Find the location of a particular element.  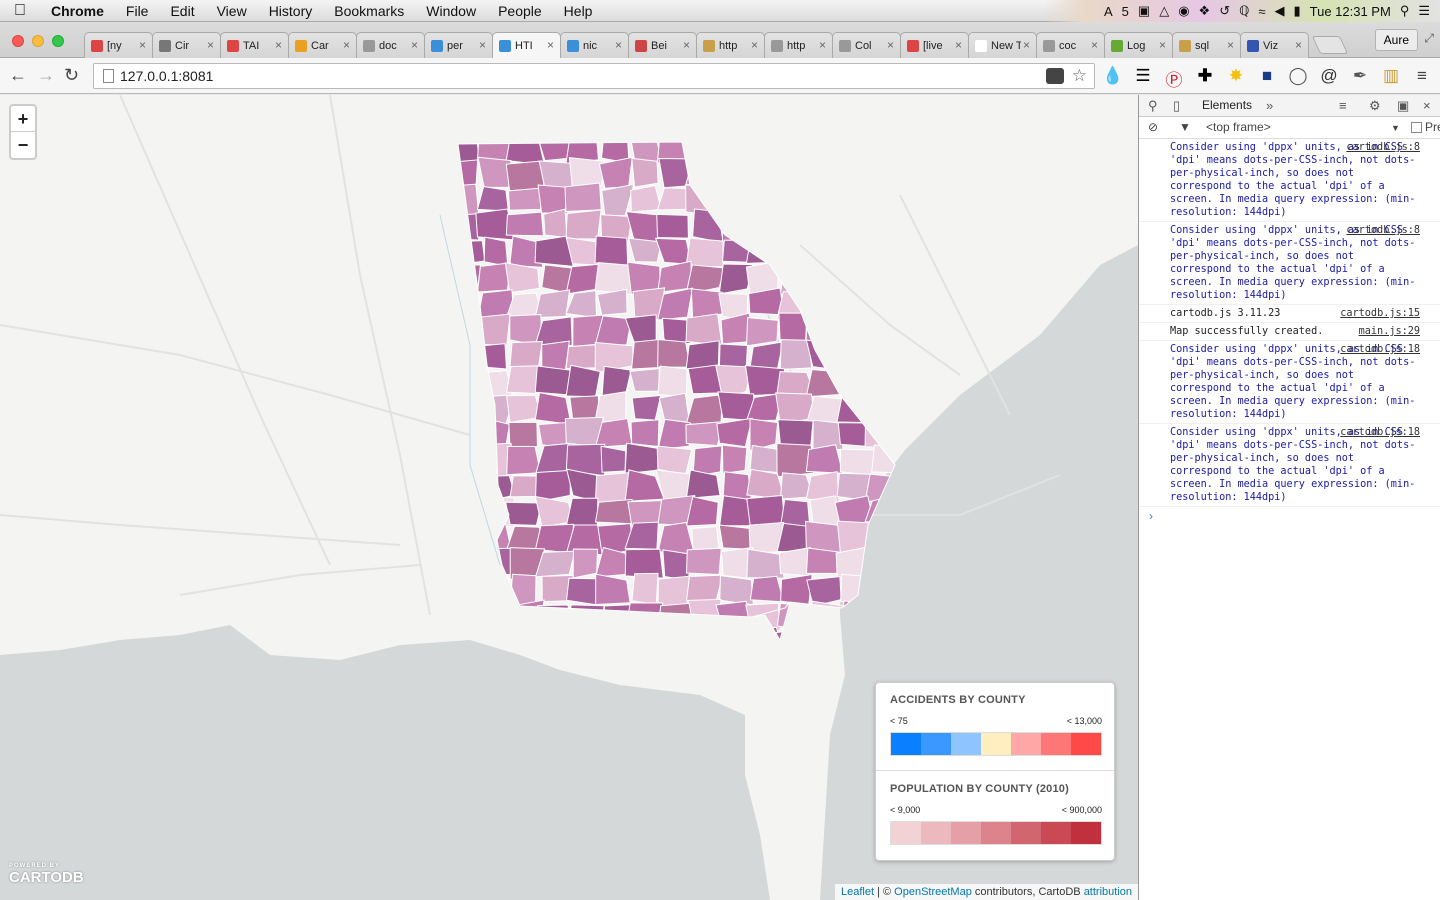

minimize-window-button is located at coordinates (38, 41).